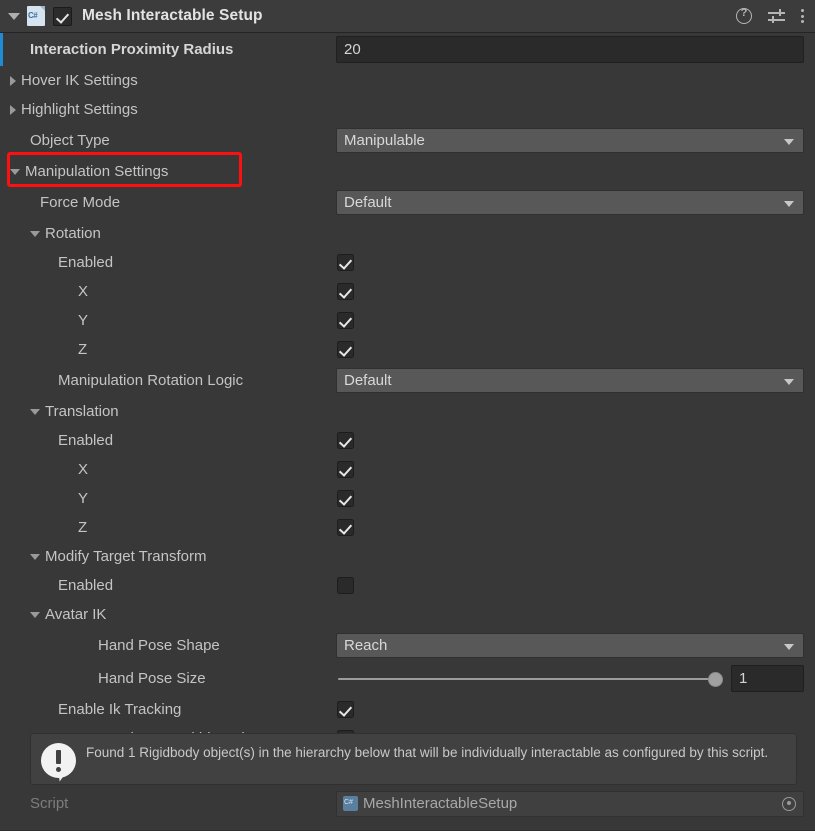  I want to click on header-icon-group, so click(770, 16).